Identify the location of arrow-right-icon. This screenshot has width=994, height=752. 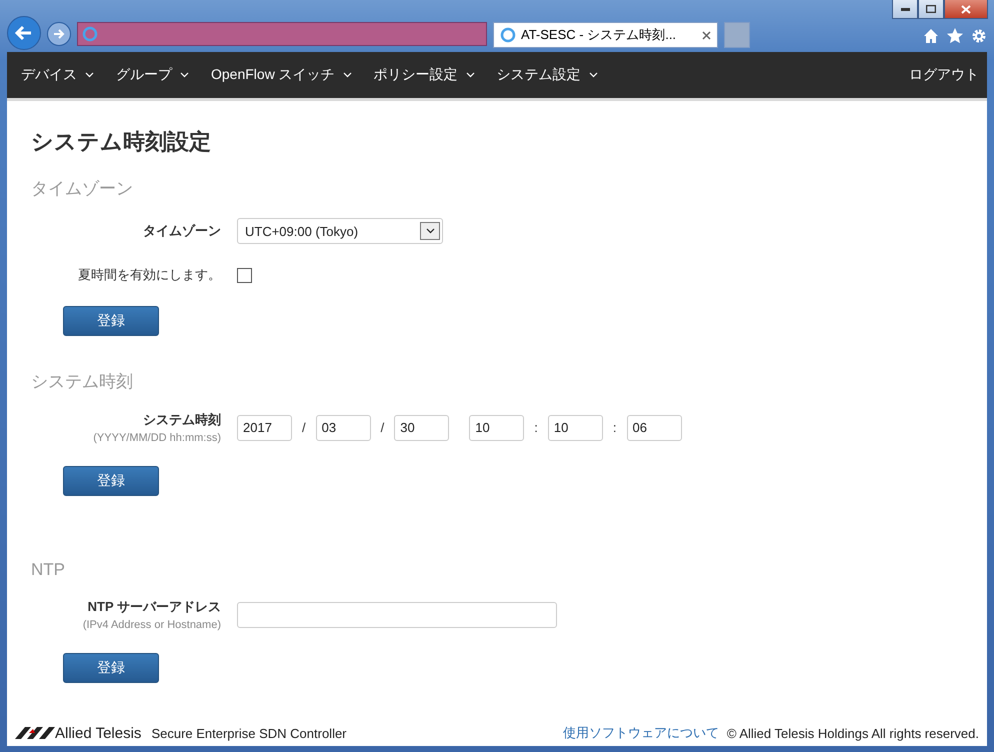
(59, 34).